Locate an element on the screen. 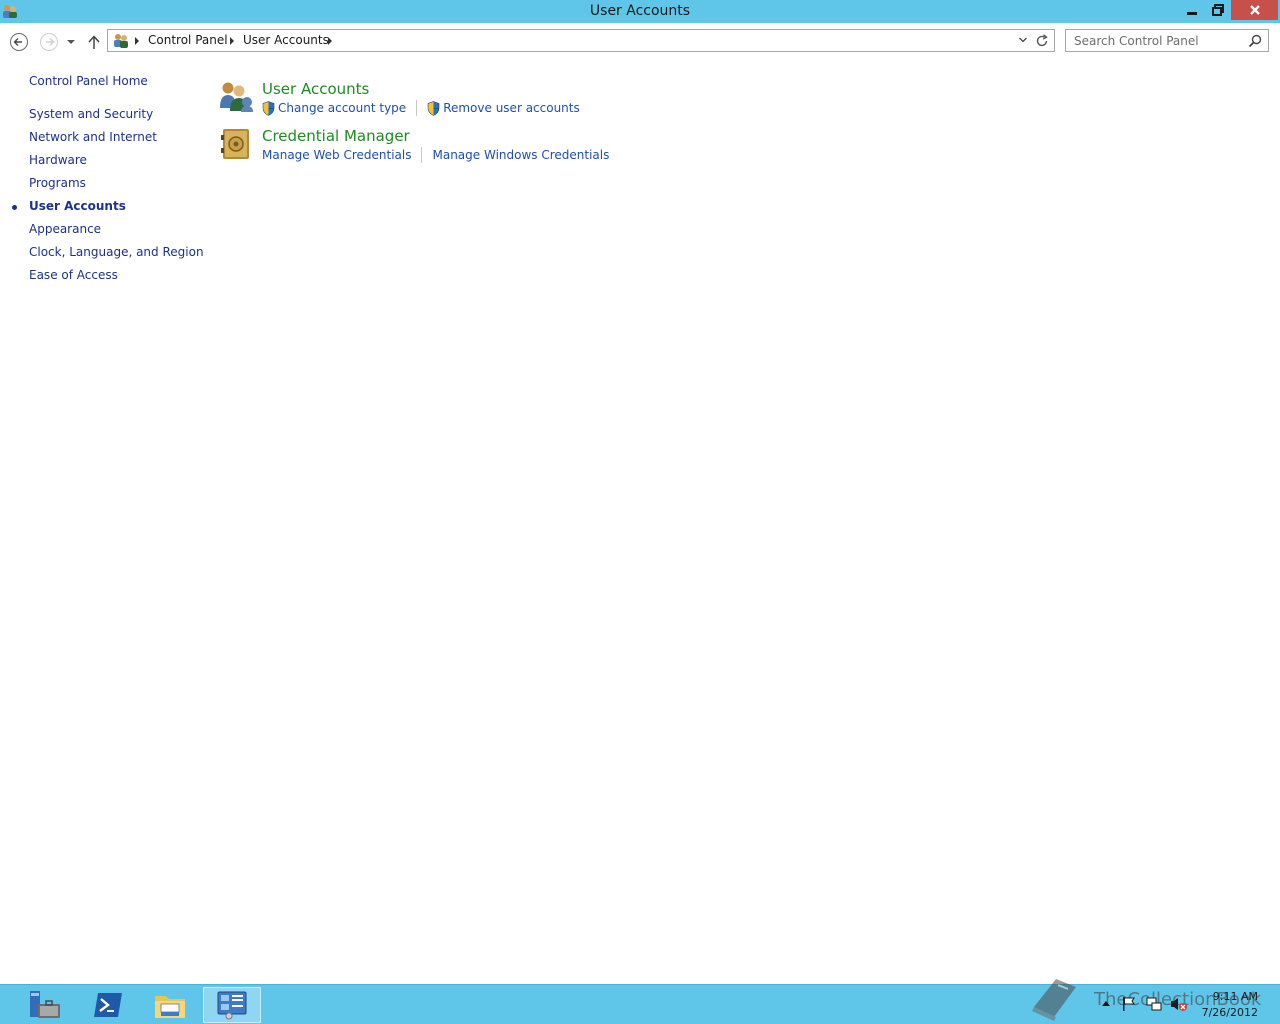  remove-user-accounts-link: Remove user accounts is located at coordinates (503, 108).